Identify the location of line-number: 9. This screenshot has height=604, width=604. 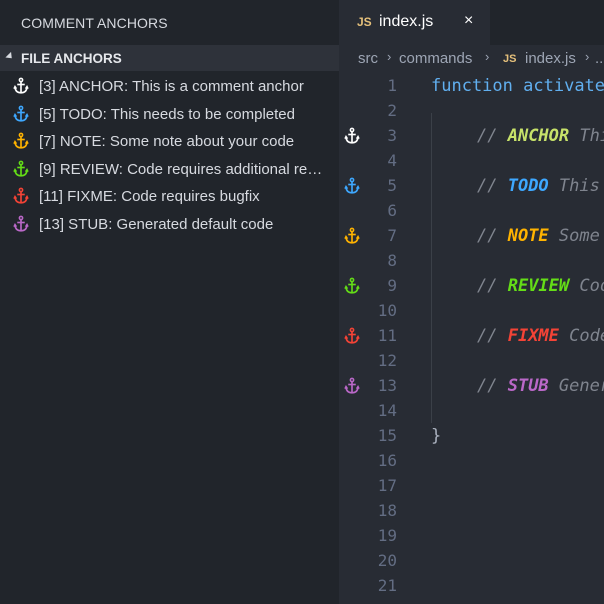
(392, 285).